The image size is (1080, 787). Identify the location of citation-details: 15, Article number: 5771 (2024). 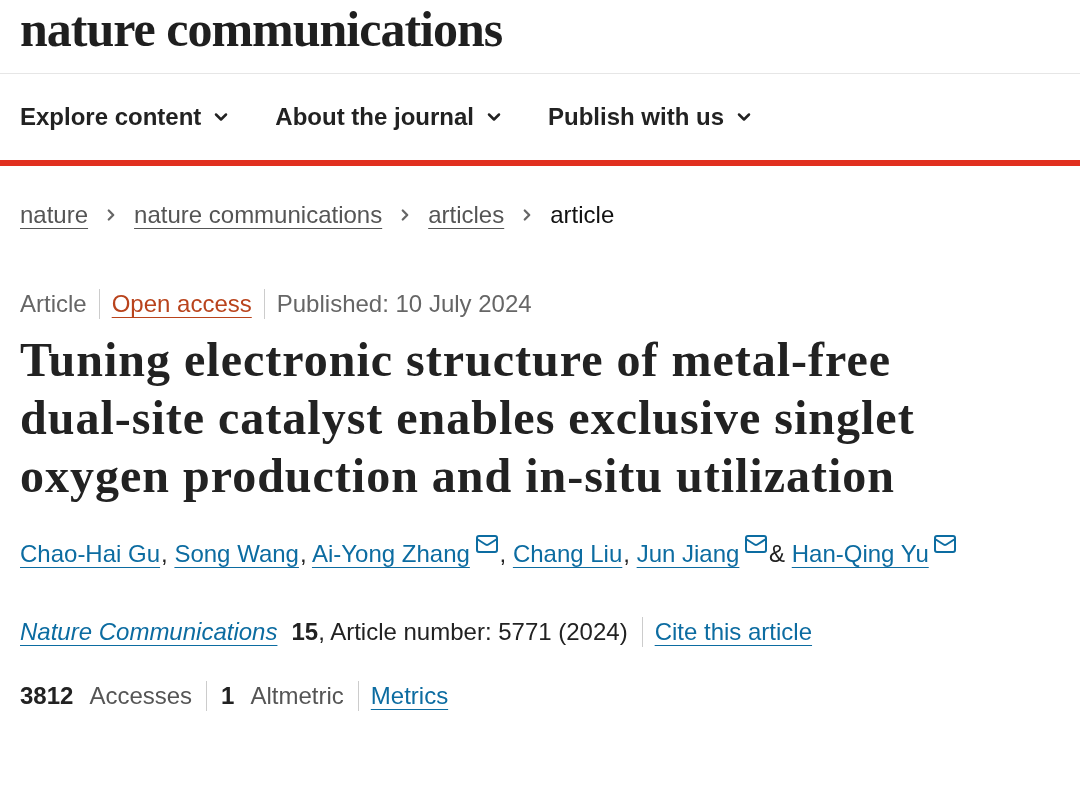
(460, 632).